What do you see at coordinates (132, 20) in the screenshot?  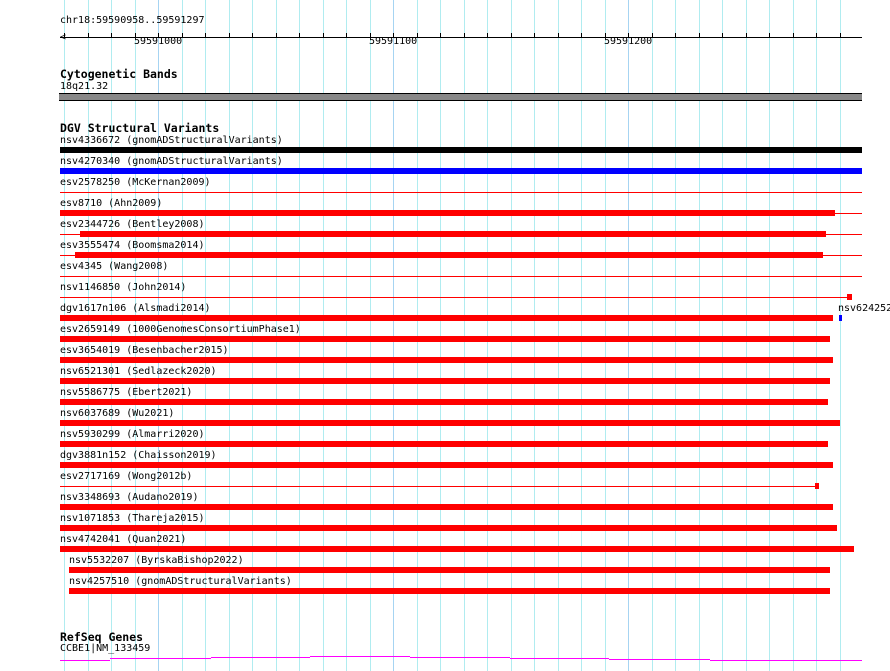 I see `location-label: chr18:59590958..59591297` at bounding box center [132, 20].